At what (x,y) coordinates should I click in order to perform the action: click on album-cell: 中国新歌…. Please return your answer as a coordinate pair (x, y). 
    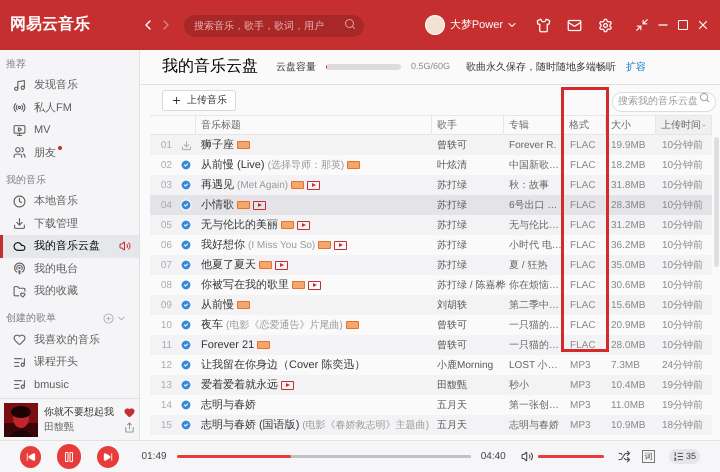
    Looking at the image, I should click on (534, 165).